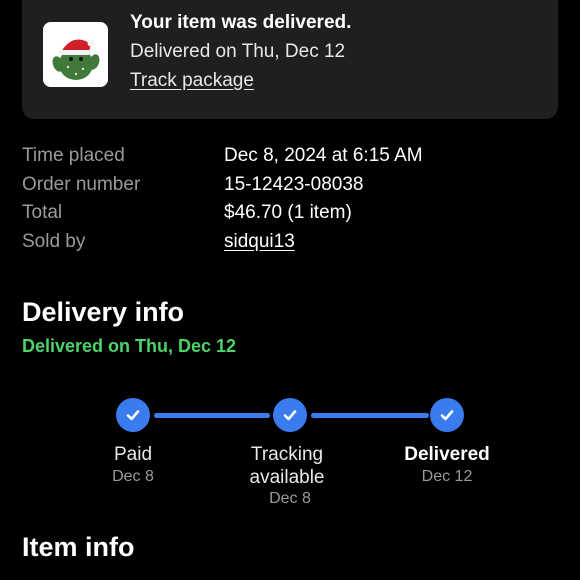  Describe the element at coordinates (81, 184) in the screenshot. I see `detail-label: Order number` at that location.